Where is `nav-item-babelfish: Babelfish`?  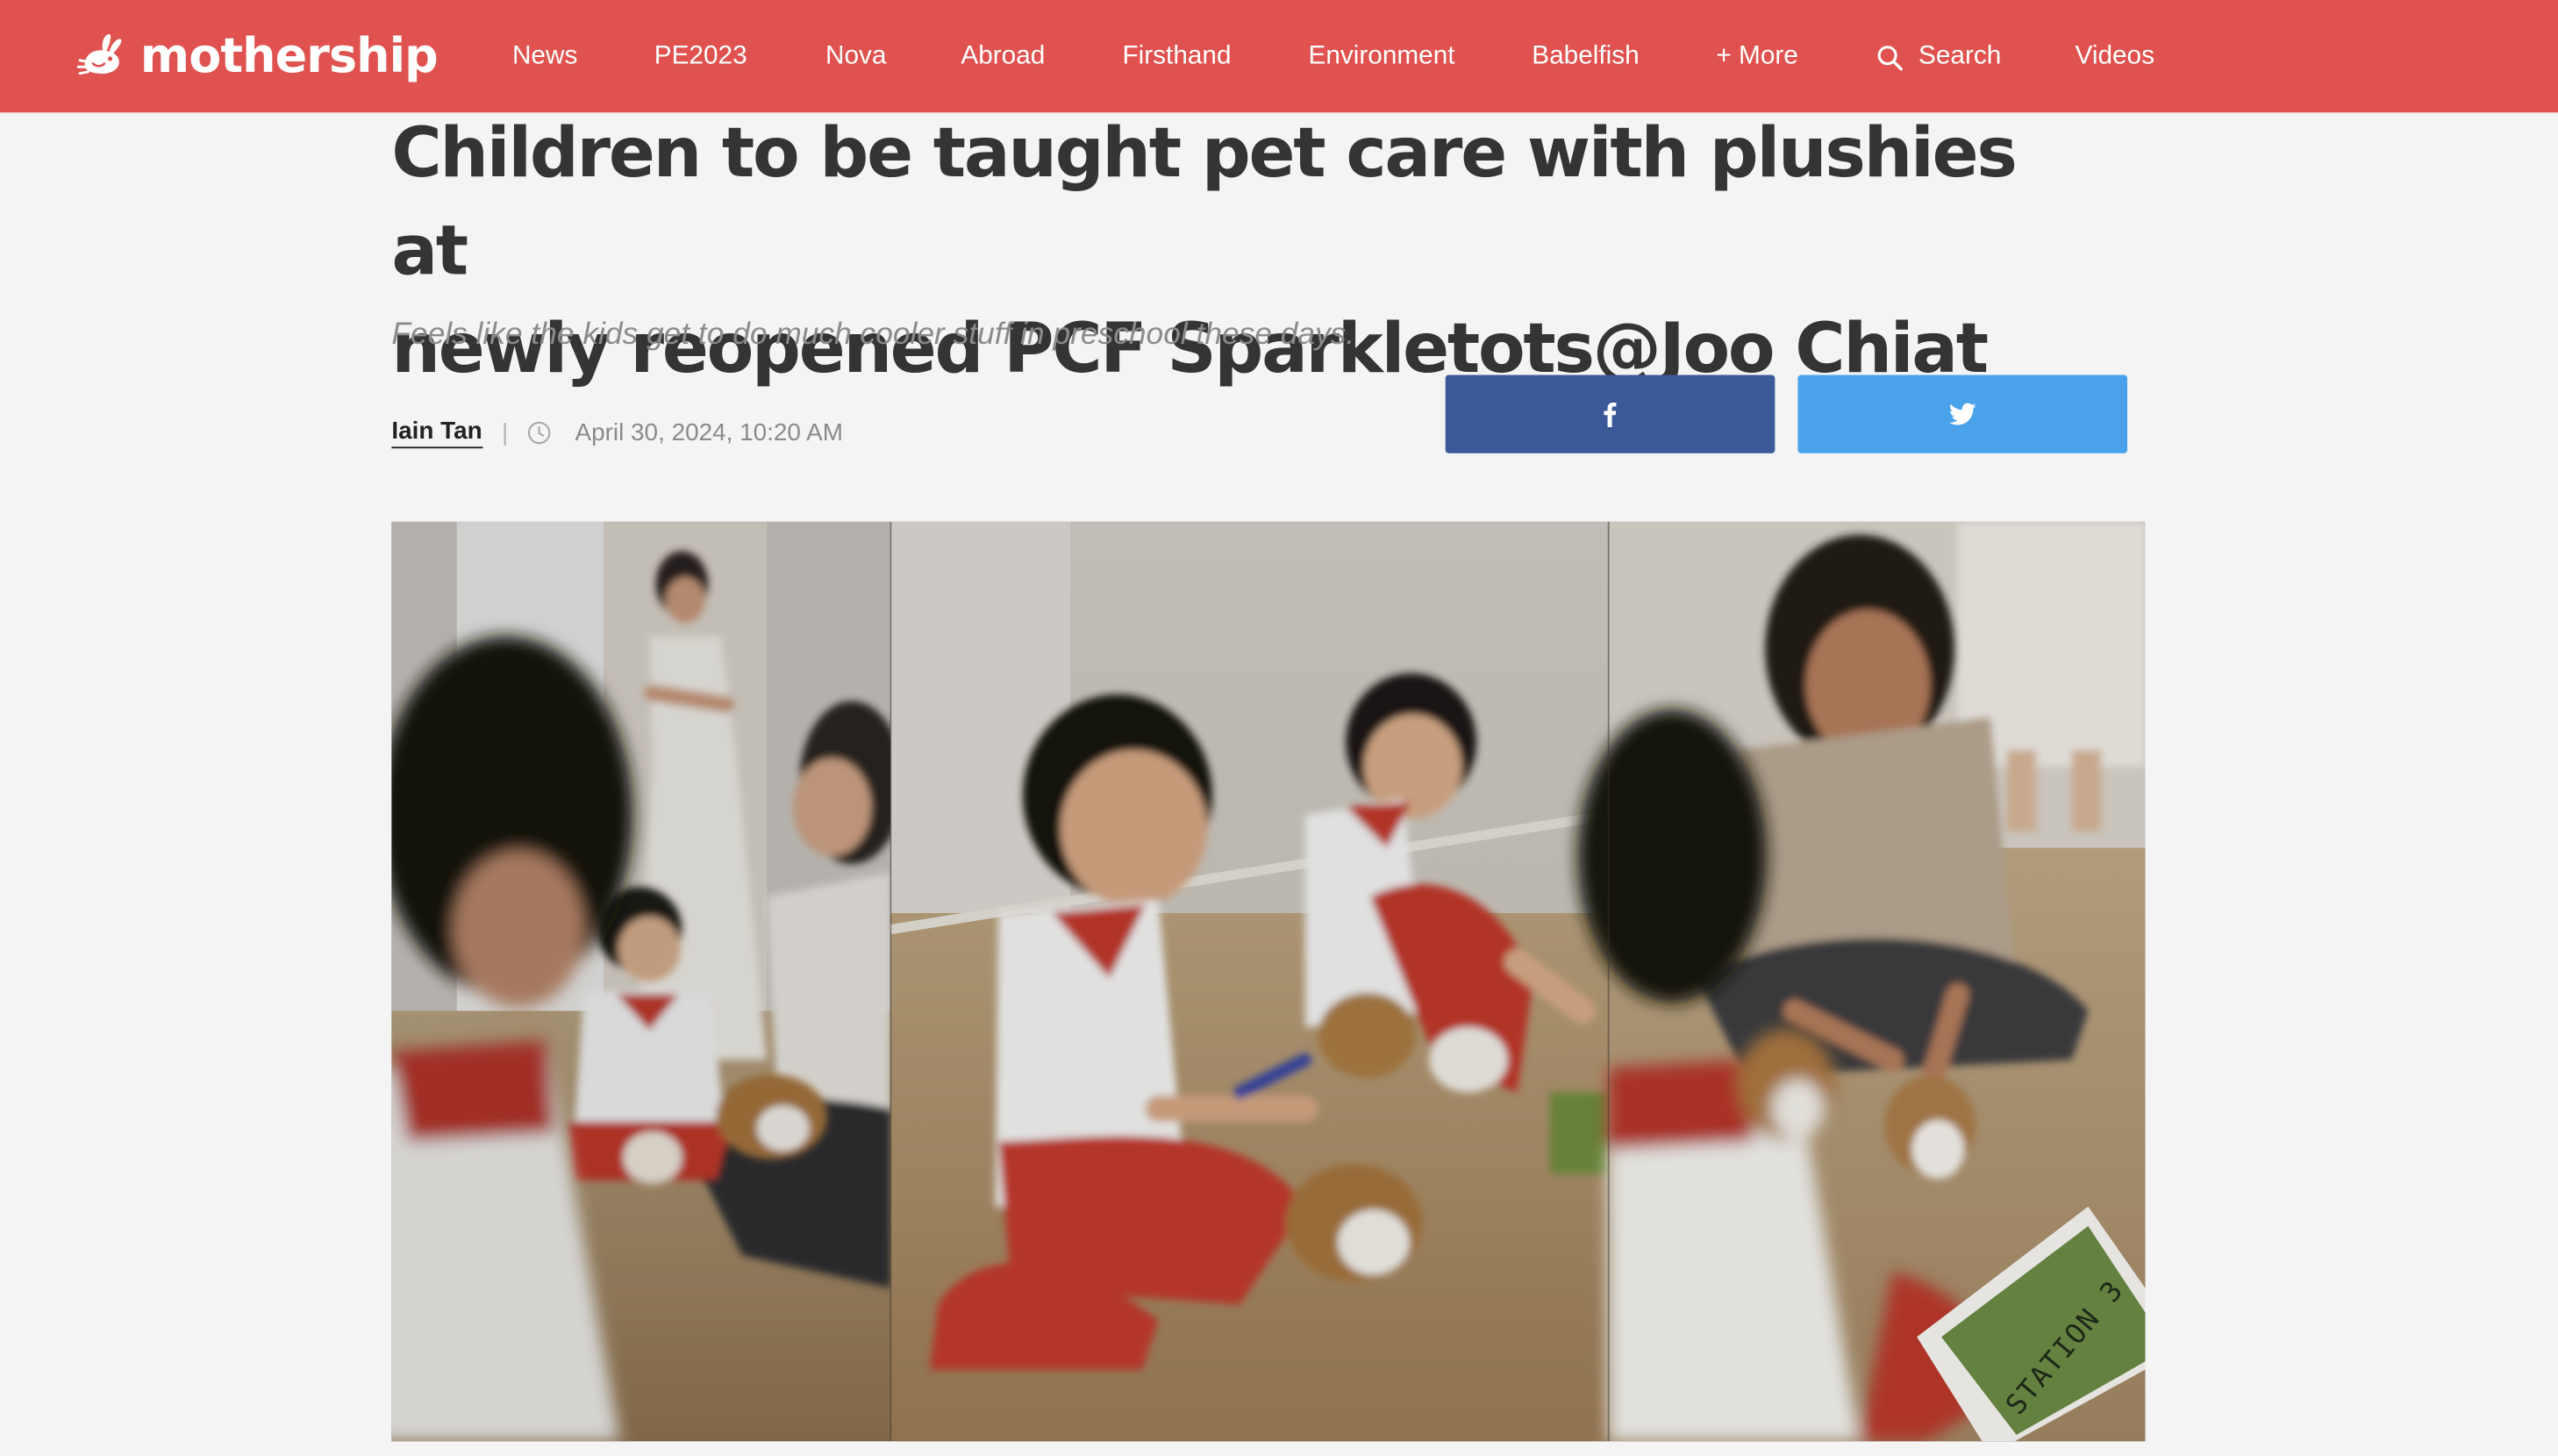
nav-item-babelfish: Babelfish is located at coordinates (1585, 57).